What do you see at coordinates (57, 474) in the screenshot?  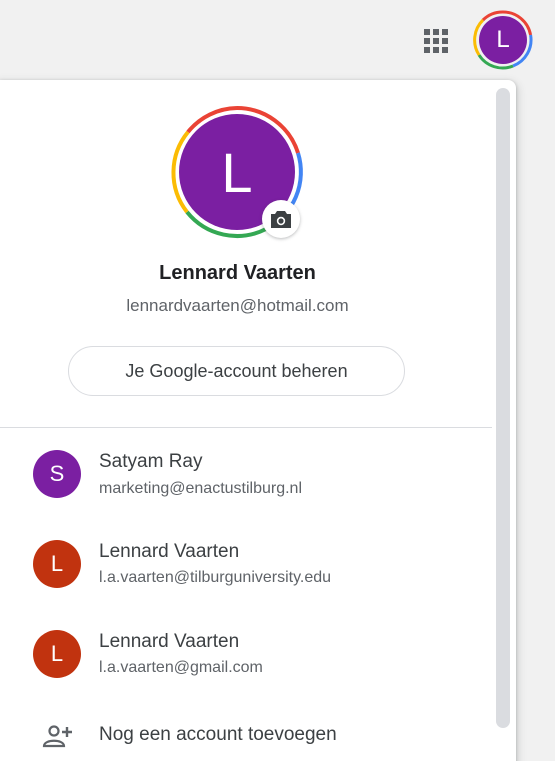 I see `avatar: S` at bounding box center [57, 474].